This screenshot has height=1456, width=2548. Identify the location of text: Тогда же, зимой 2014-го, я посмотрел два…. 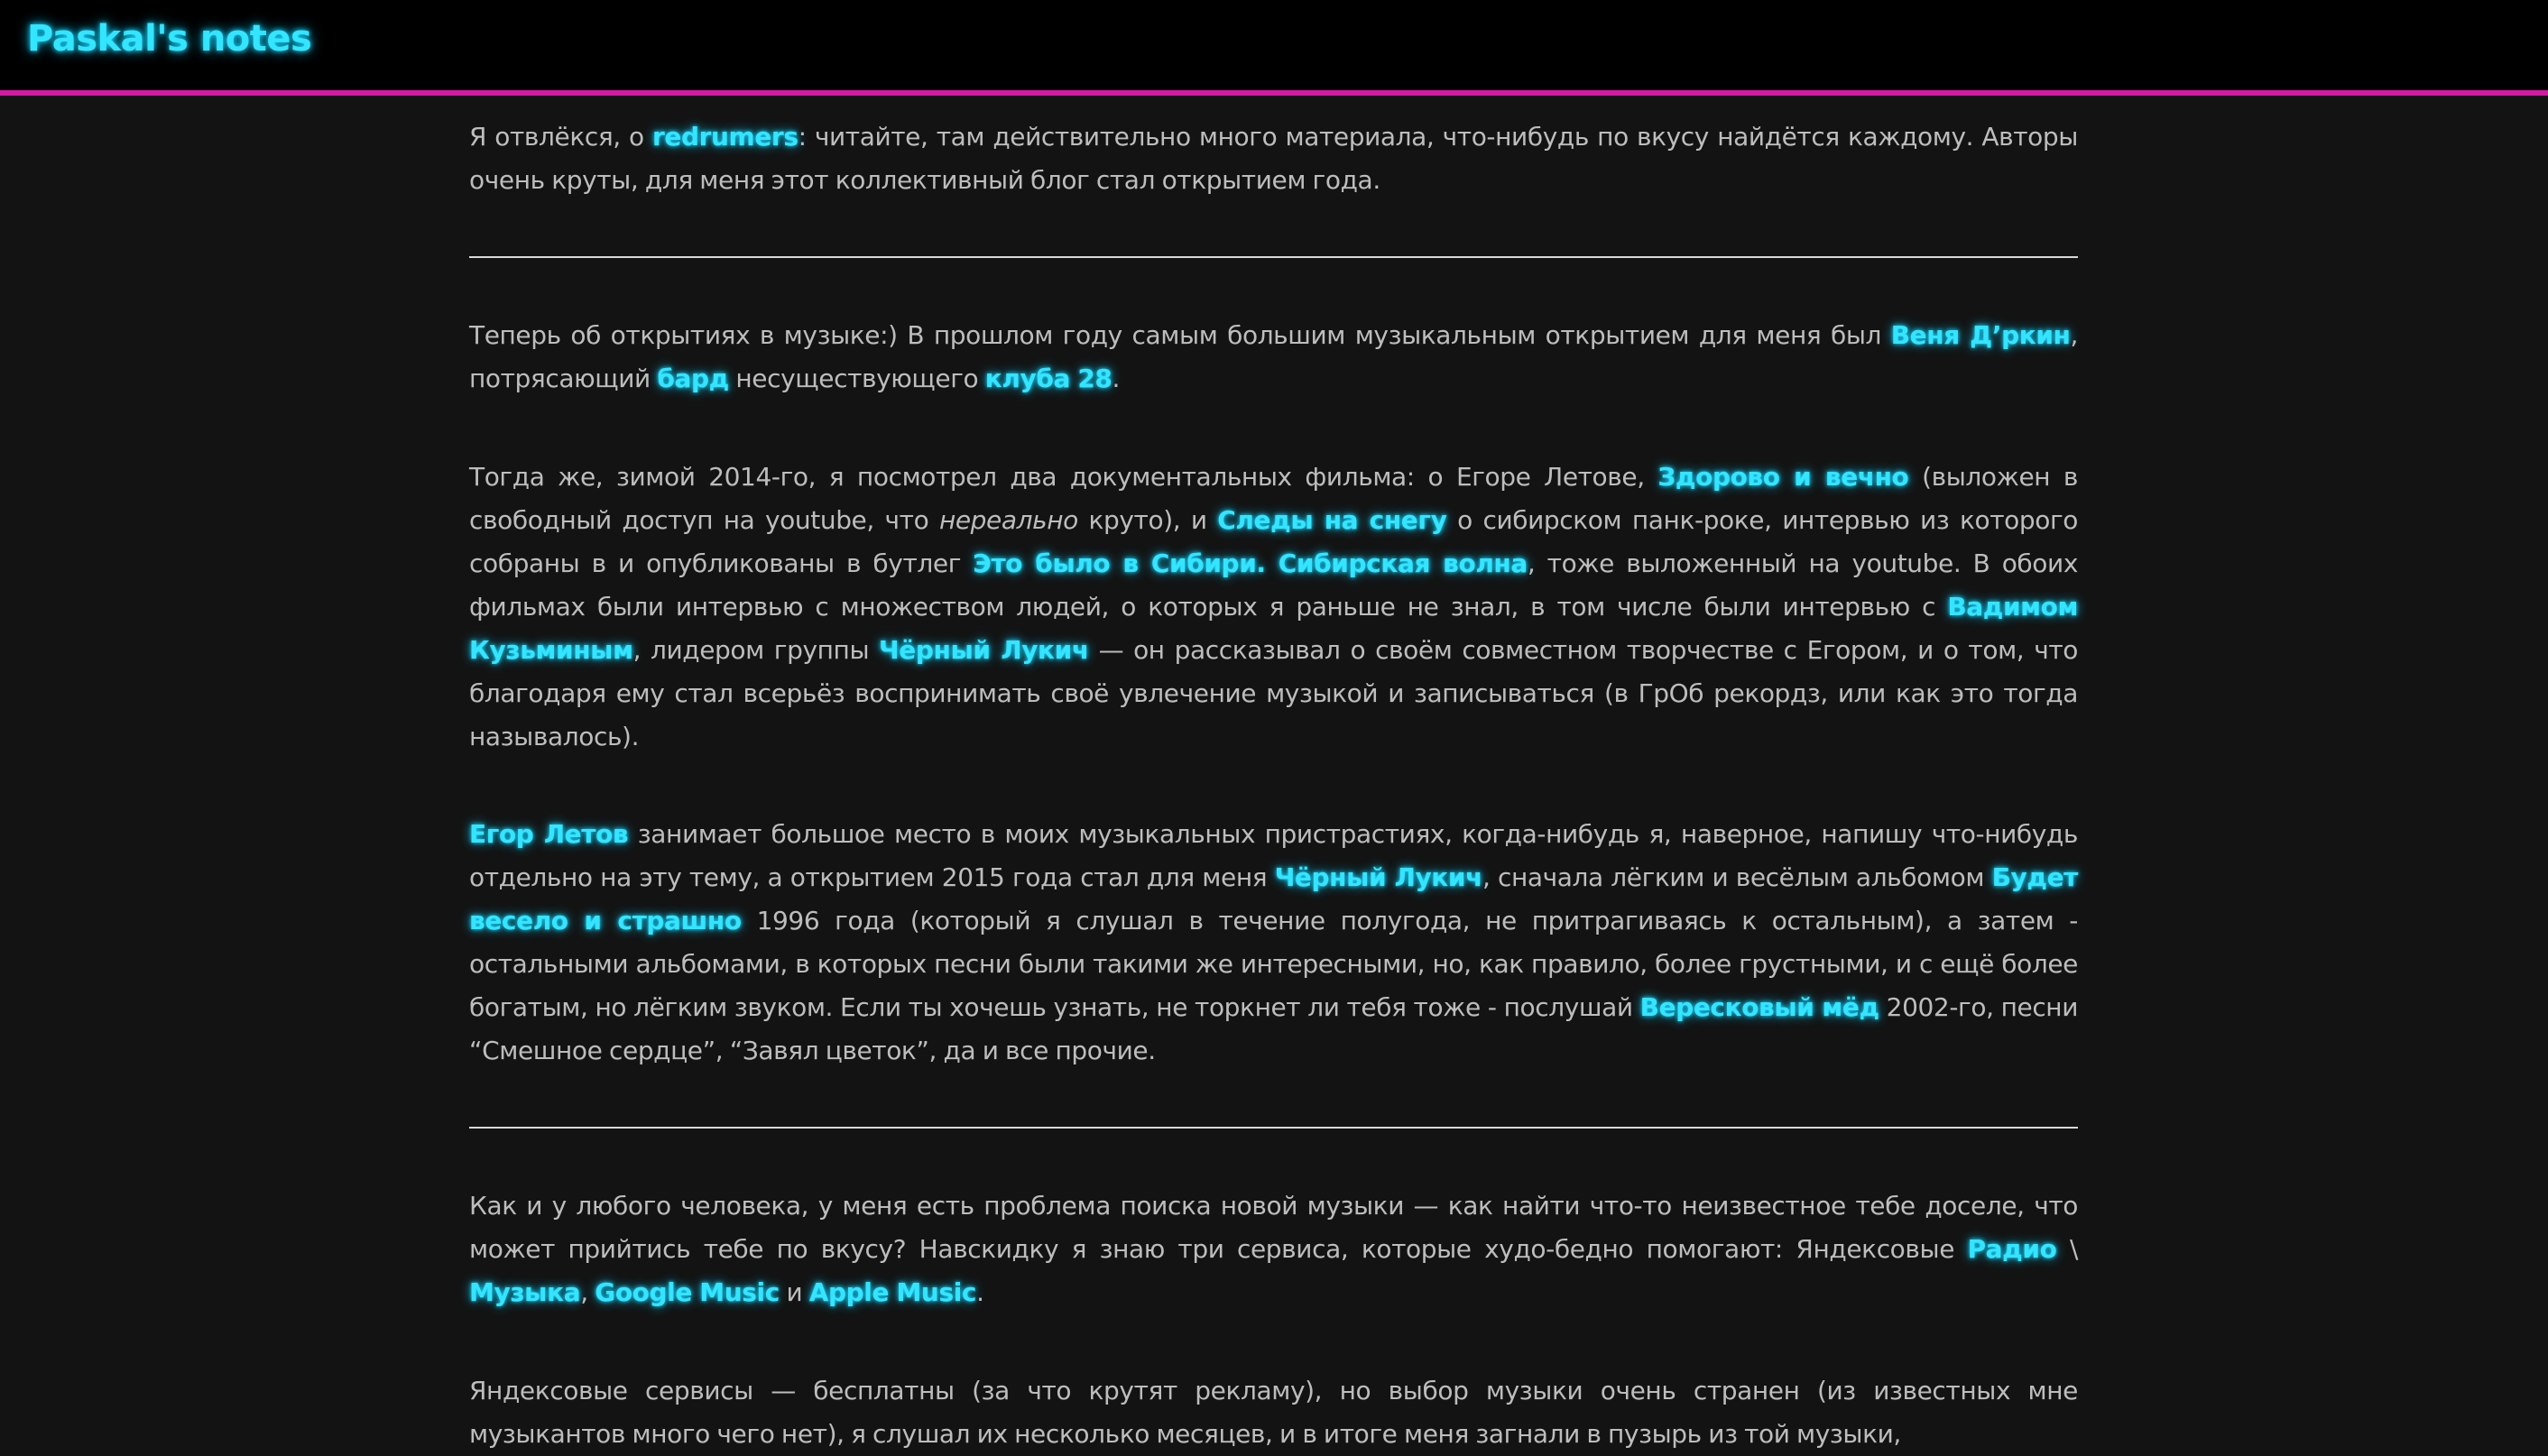
(1063, 477).